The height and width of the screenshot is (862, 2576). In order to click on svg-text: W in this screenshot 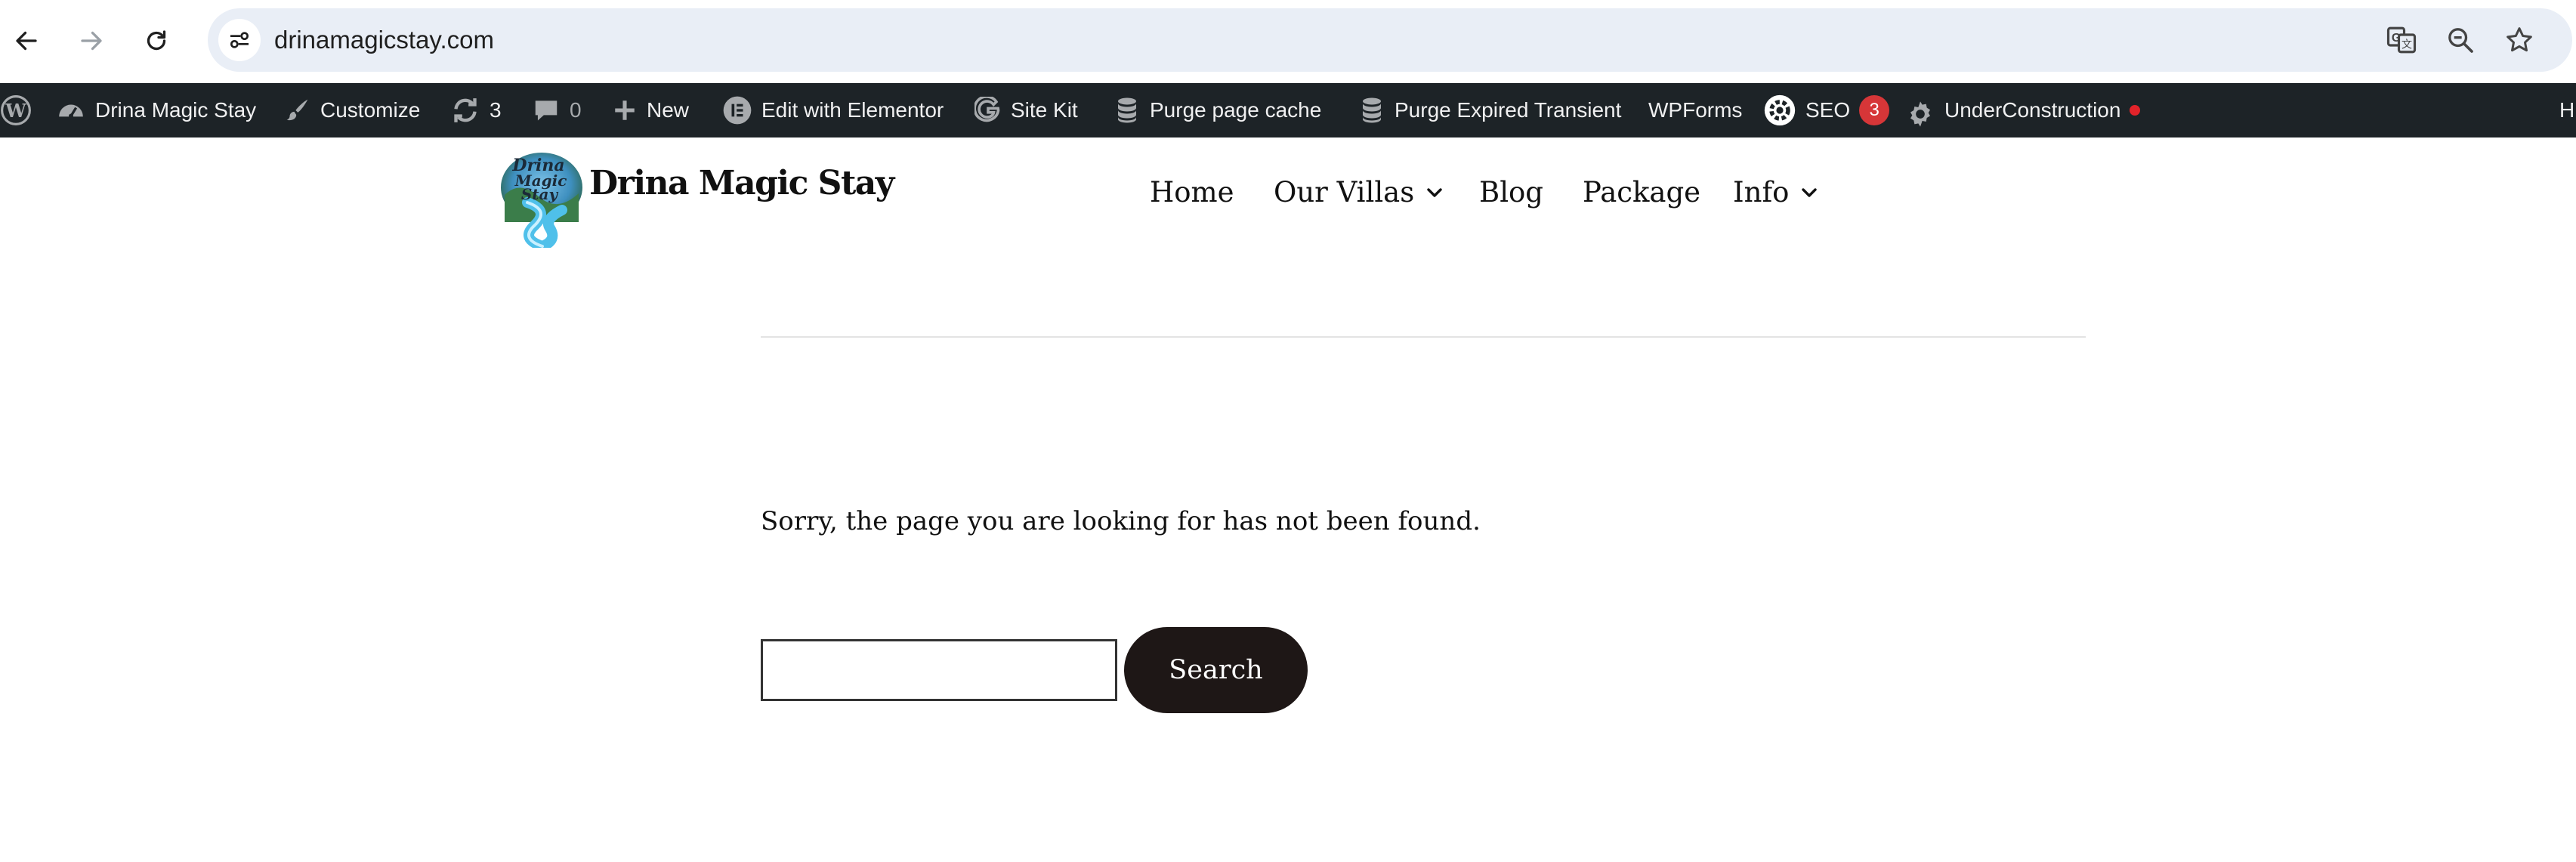, I will do `click(15, 111)`.